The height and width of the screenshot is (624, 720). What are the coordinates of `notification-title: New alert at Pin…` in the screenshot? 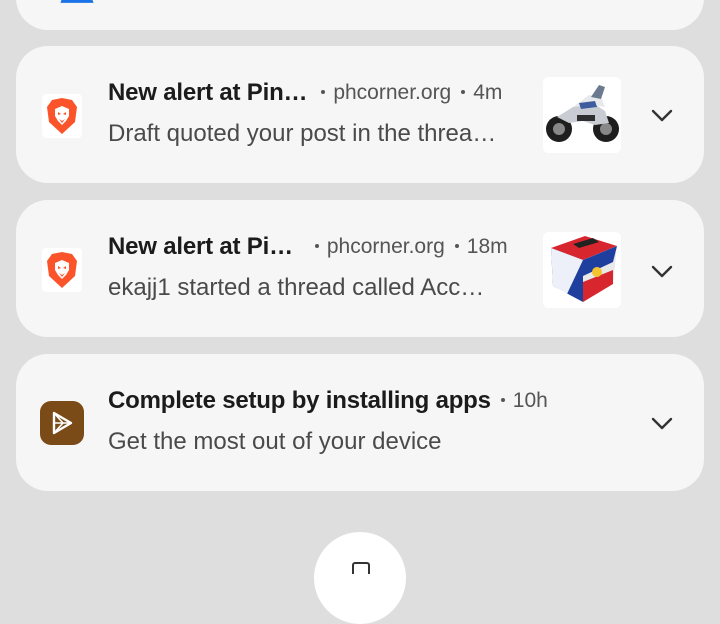 It's located at (208, 92).